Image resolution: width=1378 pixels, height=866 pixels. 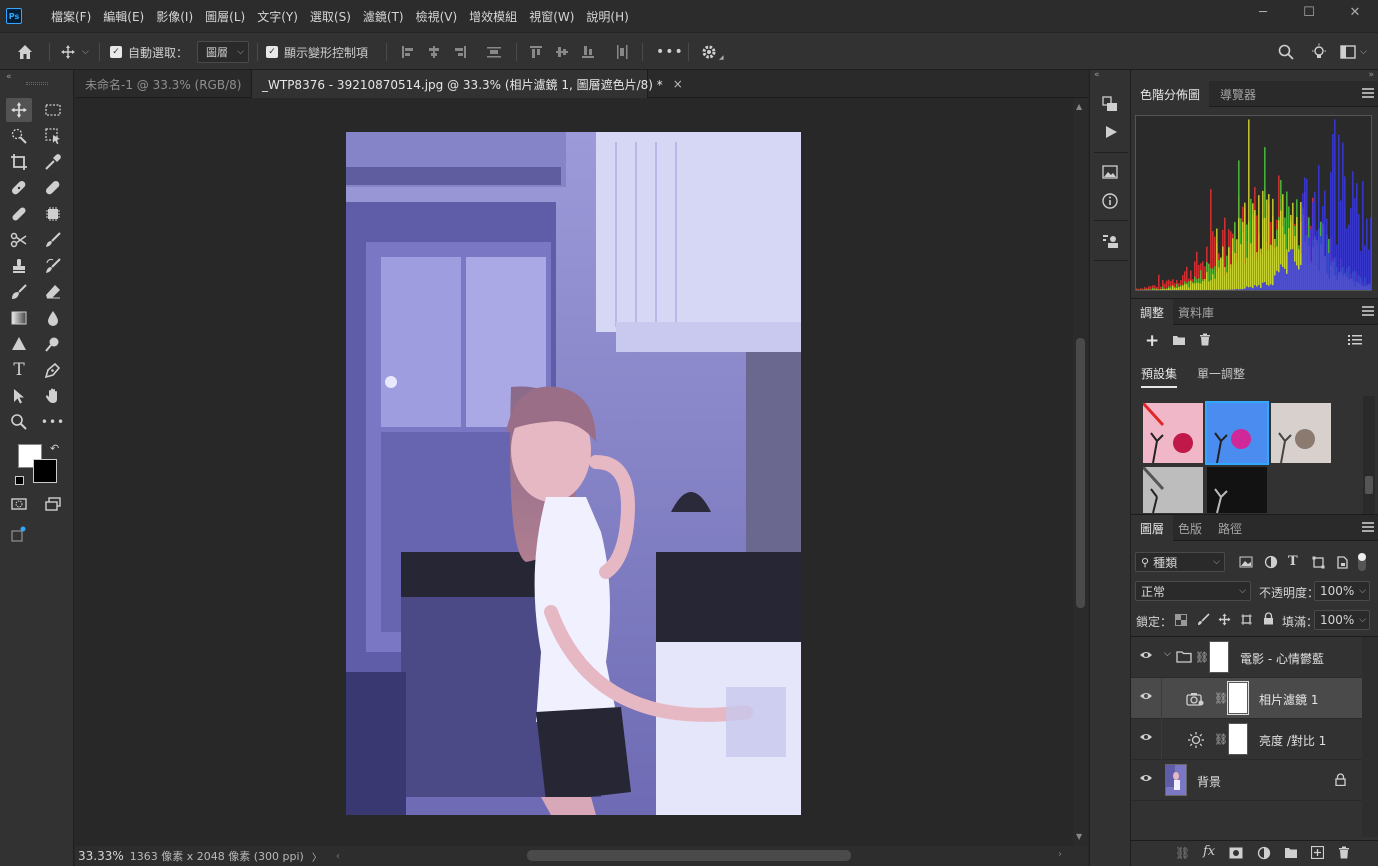 I want to click on zoom-tool-icon, so click(x=19, y=422).